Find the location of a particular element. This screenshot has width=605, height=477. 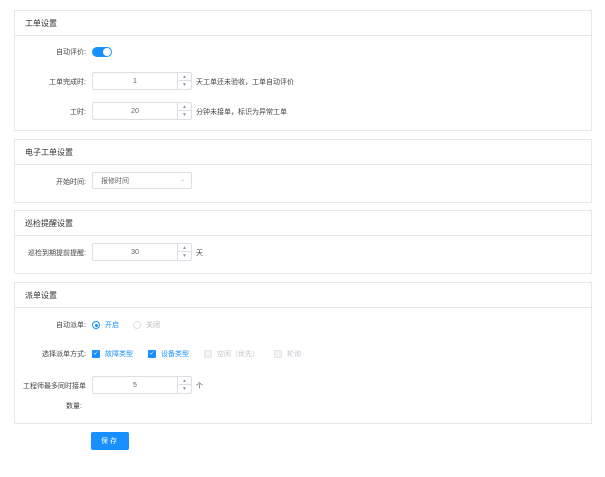

max-orders-suffix: 个 is located at coordinates (199, 386).